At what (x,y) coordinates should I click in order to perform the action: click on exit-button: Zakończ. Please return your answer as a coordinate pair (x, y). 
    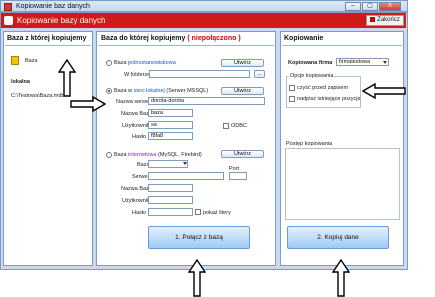
    Looking at the image, I should click on (385, 20).